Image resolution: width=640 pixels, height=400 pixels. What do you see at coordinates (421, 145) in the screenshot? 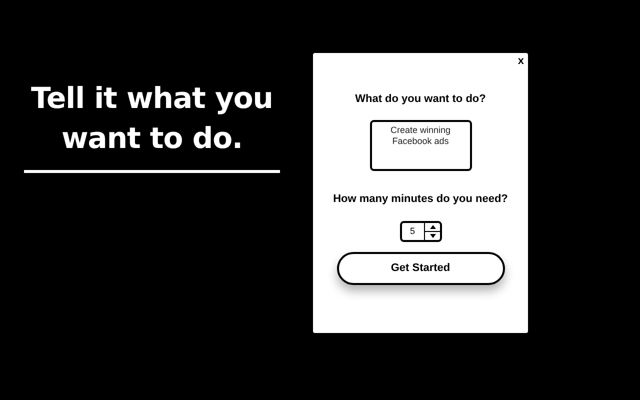
I see `task-input-field: Create winning Facebook ads` at bounding box center [421, 145].